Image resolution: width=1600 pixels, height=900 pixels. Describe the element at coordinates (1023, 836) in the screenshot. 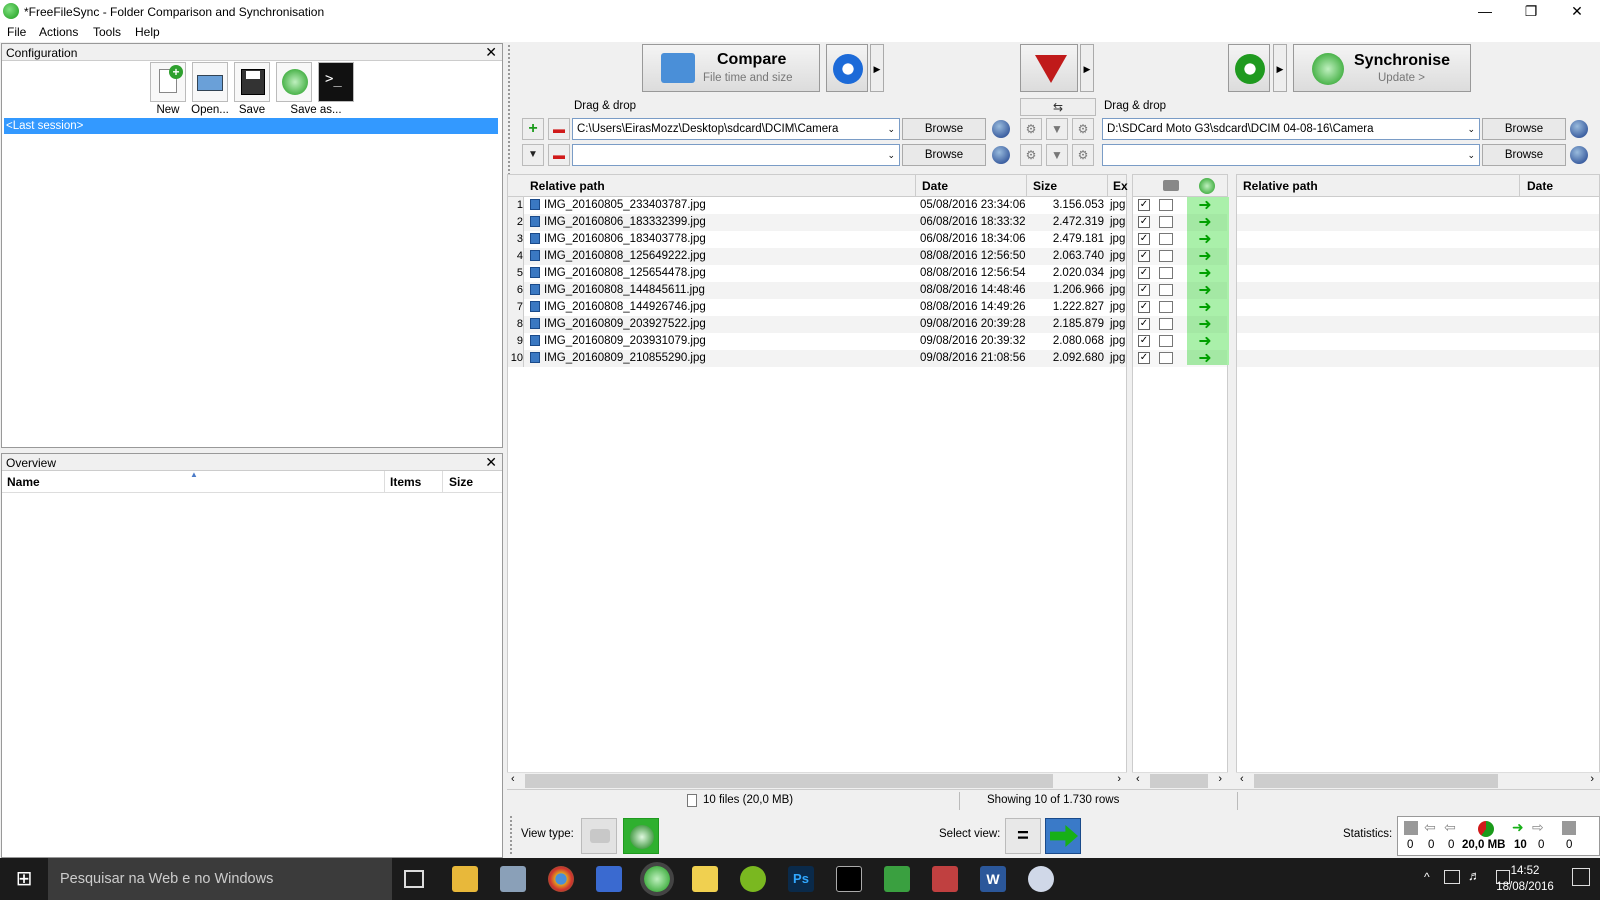

I see `equal-view-button: =` at that location.